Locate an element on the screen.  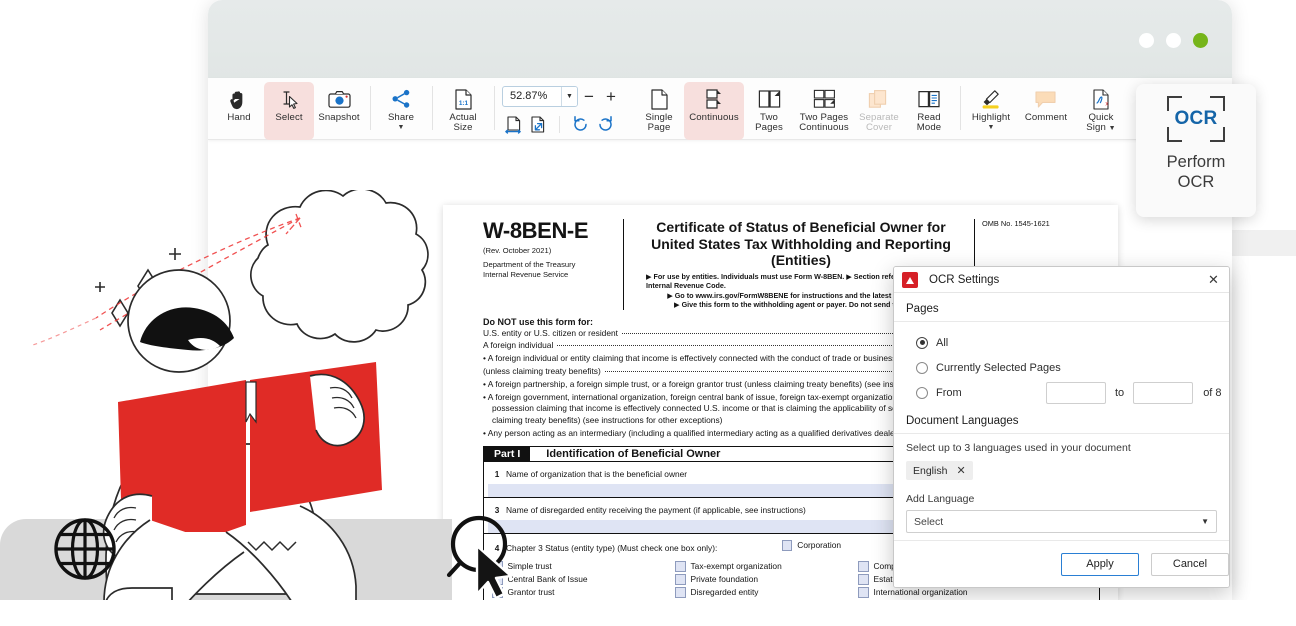
form-dot-item-0-text: U.S. entity or U.S. citizen or resident is located at coordinates (550, 332).